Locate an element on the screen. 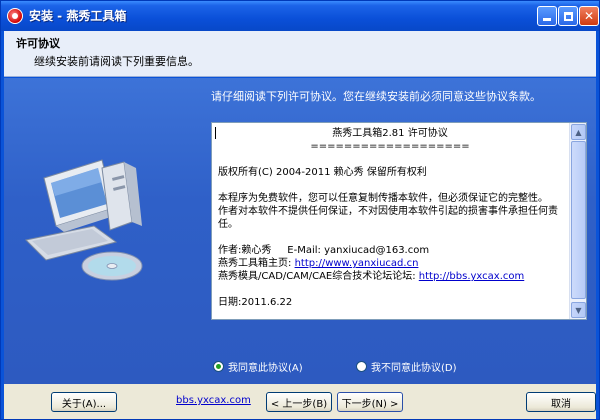 The width and height of the screenshot is (600, 420). agree-radio-label: 我同意此协议(A) is located at coordinates (265, 366).